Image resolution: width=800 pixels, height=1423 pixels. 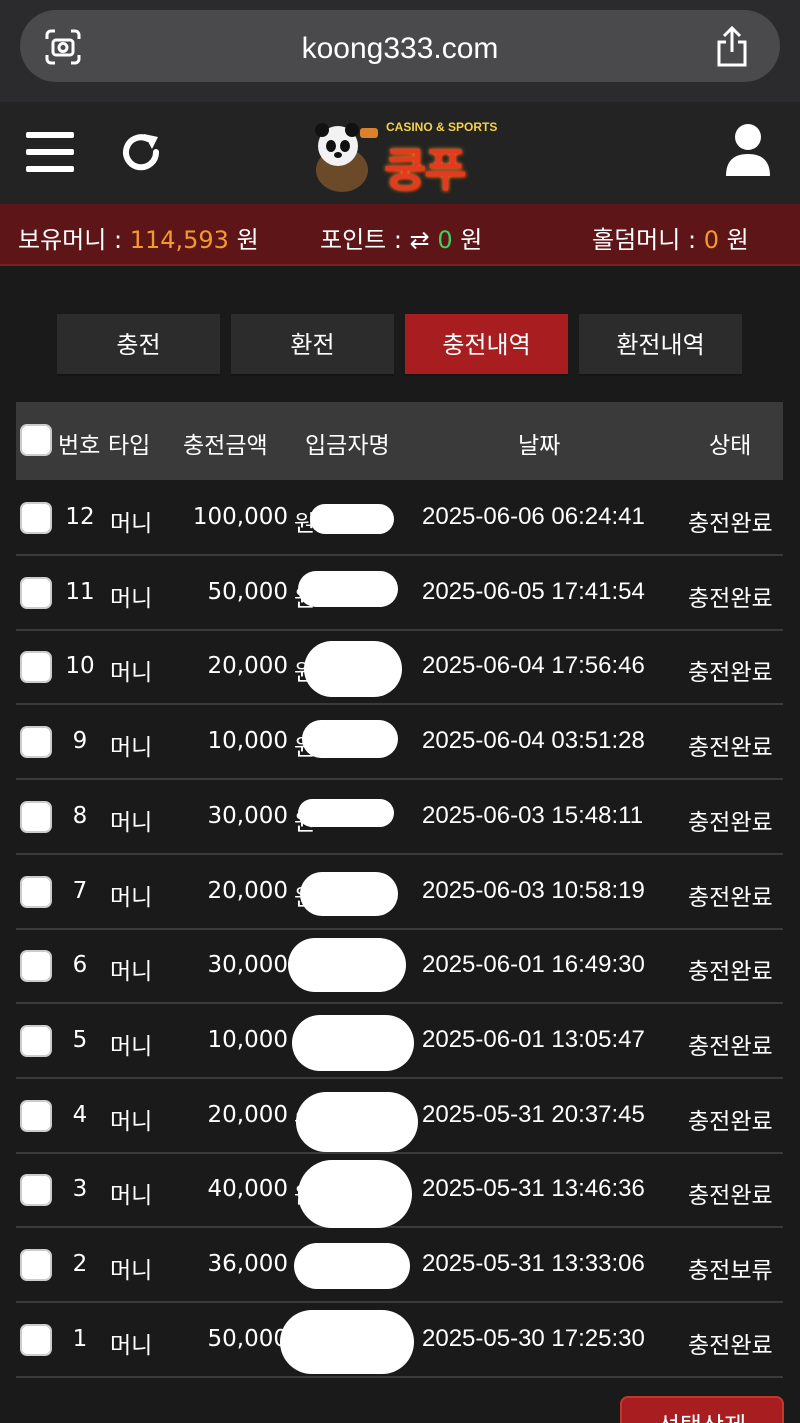 I want to click on point-balance: 포인트 : ⇄ 0 원, so click(x=401, y=237).